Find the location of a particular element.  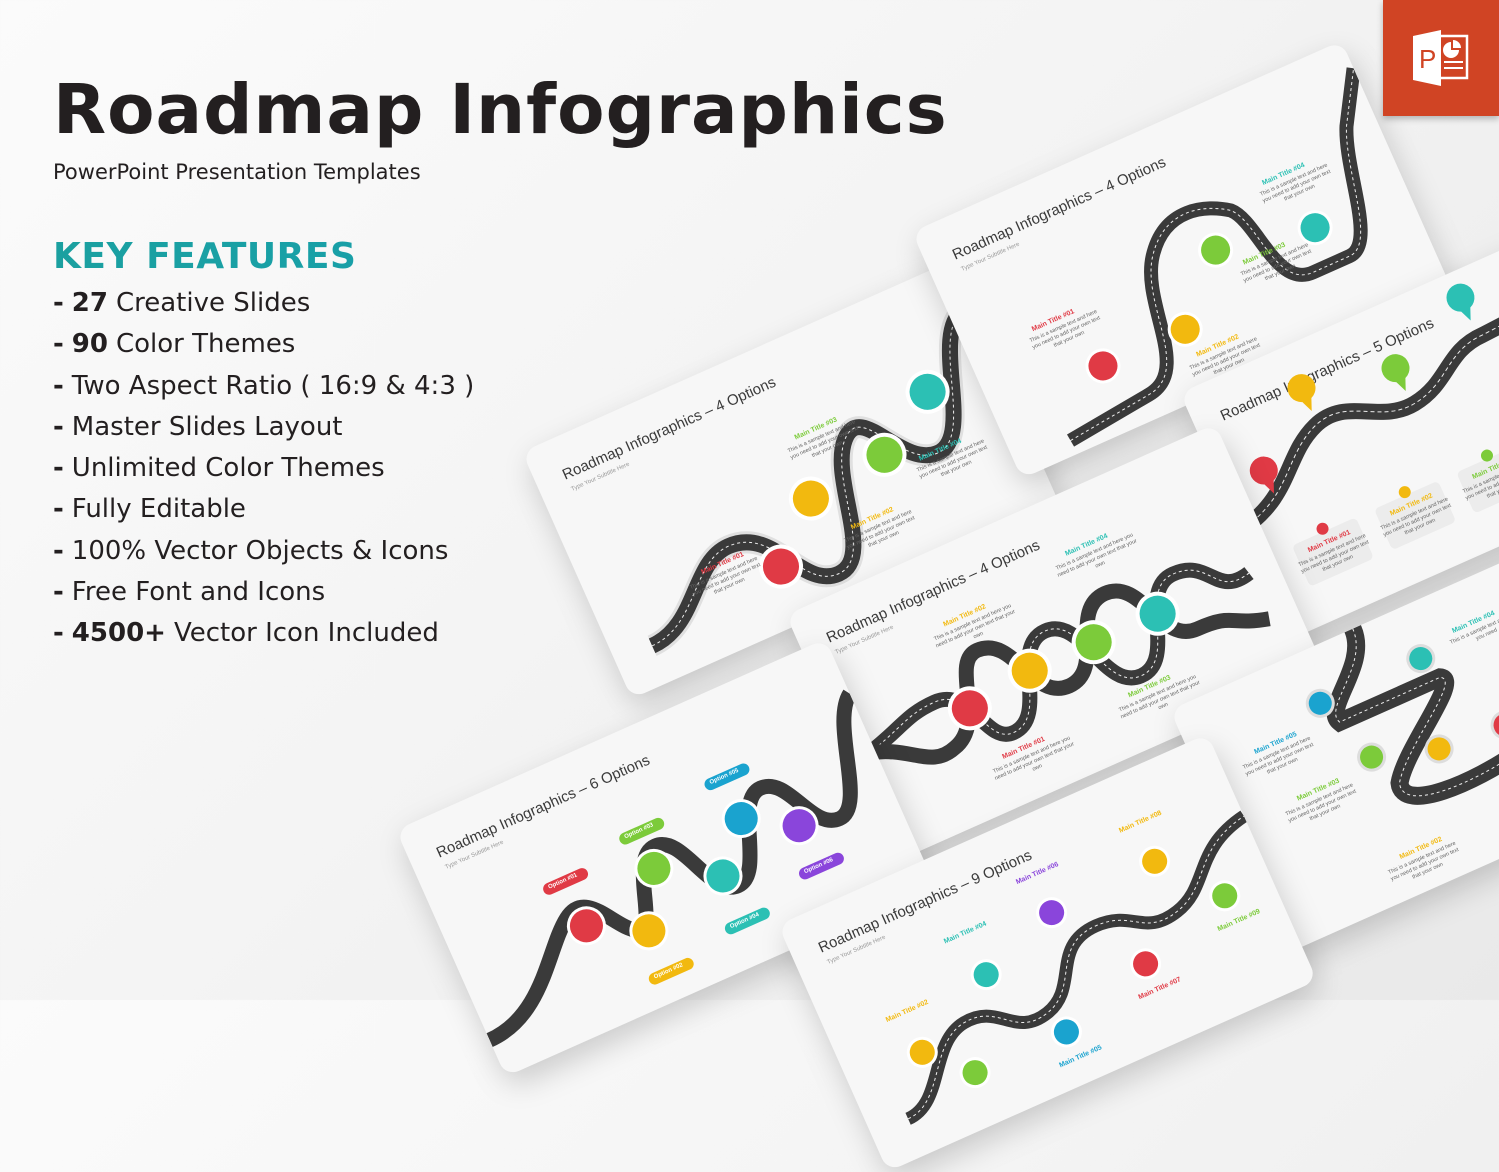

powerpoint-badge: P is located at coordinates (1441, 58).